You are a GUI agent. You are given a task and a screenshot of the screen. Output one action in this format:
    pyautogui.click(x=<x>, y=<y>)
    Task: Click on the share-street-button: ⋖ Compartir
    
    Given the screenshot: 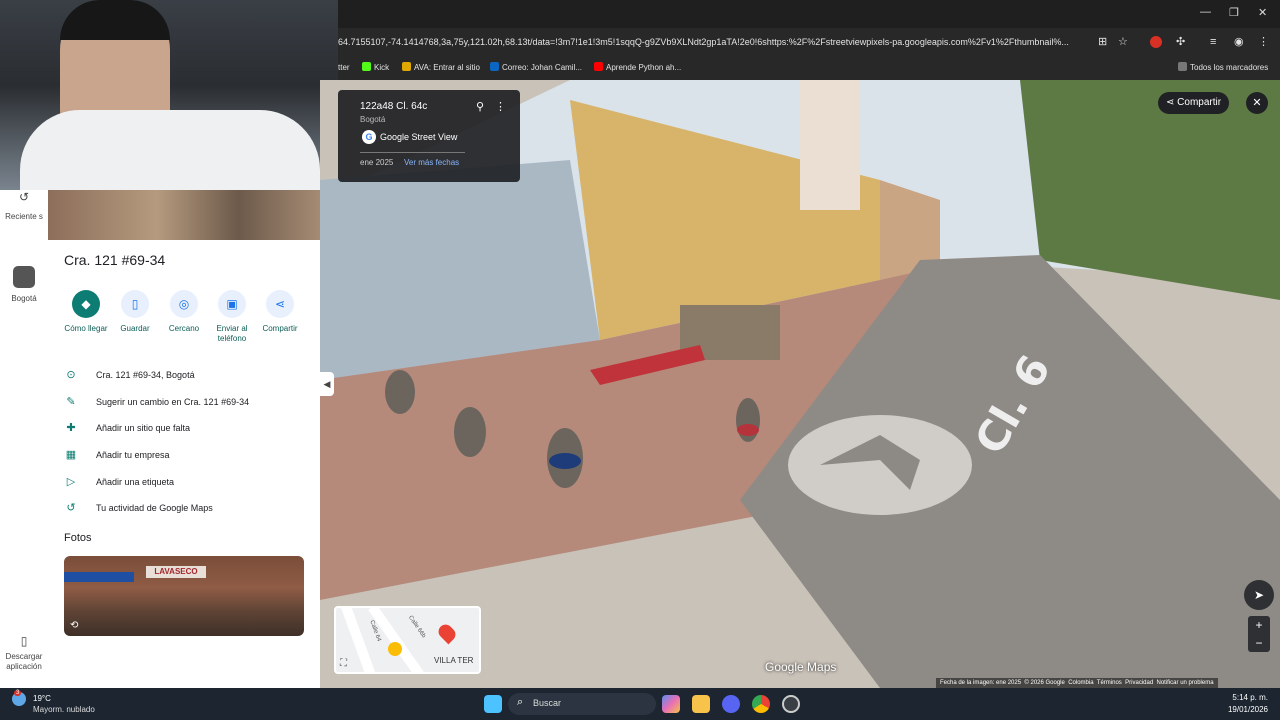 What is the action you would take?
    pyautogui.click(x=1194, y=103)
    